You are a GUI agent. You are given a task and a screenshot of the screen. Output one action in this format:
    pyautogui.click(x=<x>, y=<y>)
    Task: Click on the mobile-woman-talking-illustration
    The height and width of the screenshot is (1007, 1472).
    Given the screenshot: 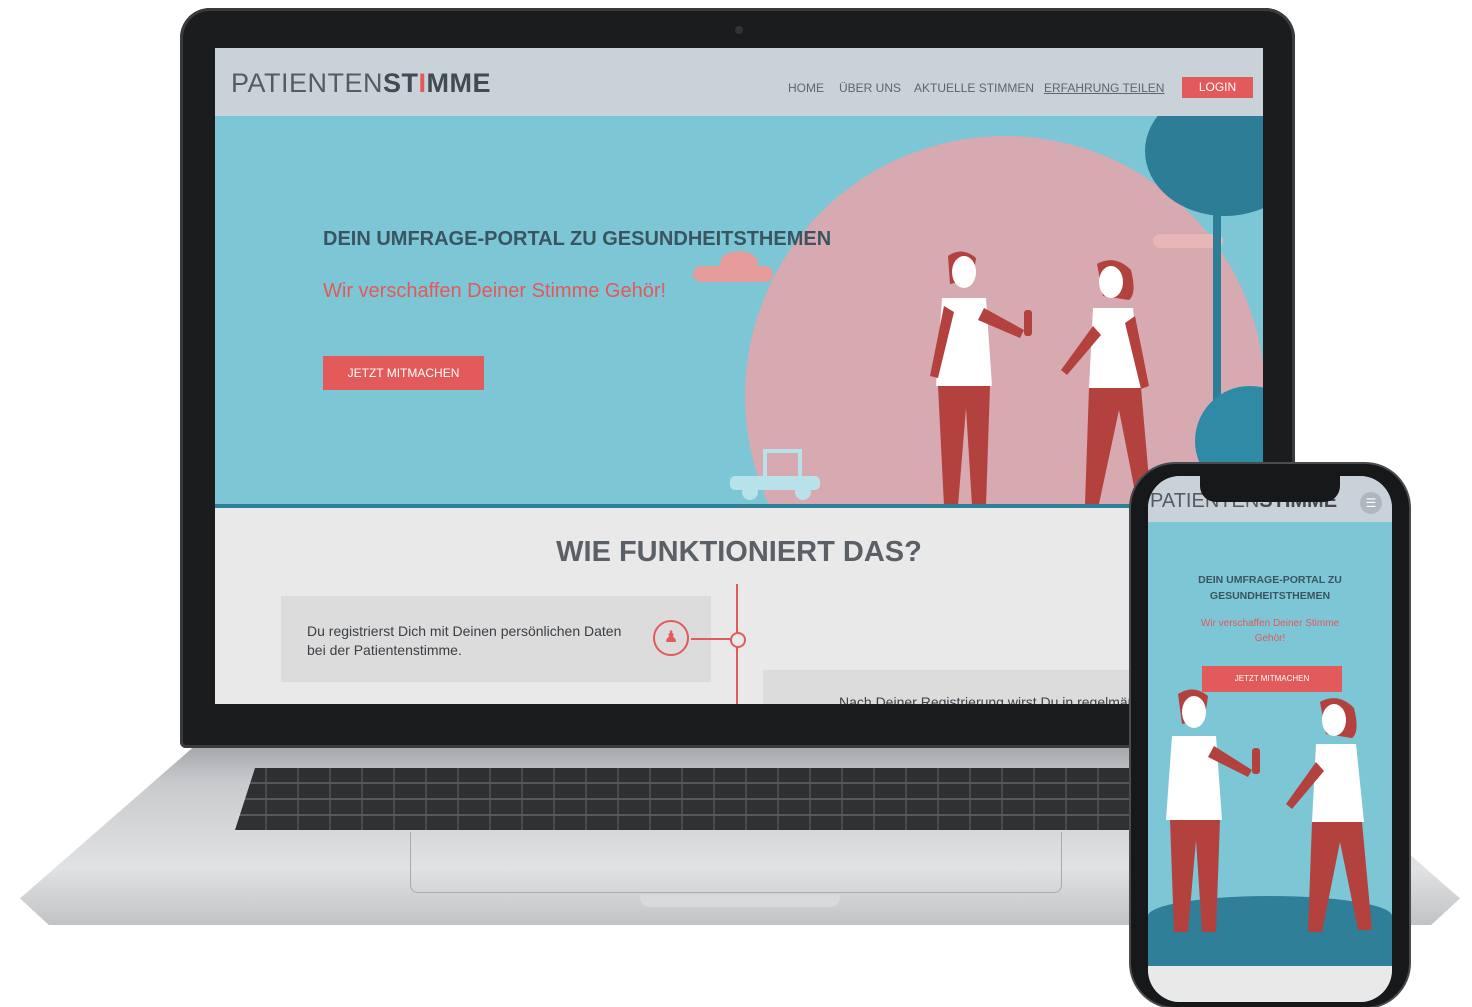 What is the action you would take?
    pyautogui.click(x=1329, y=815)
    